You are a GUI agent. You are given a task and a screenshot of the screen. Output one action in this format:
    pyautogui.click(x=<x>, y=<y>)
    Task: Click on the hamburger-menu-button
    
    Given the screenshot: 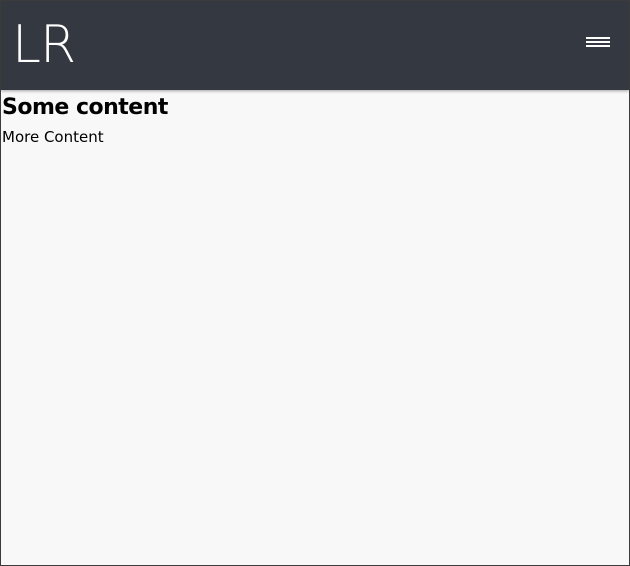 What is the action you would take?
    pyautogui.click(x=598, y=42)
    